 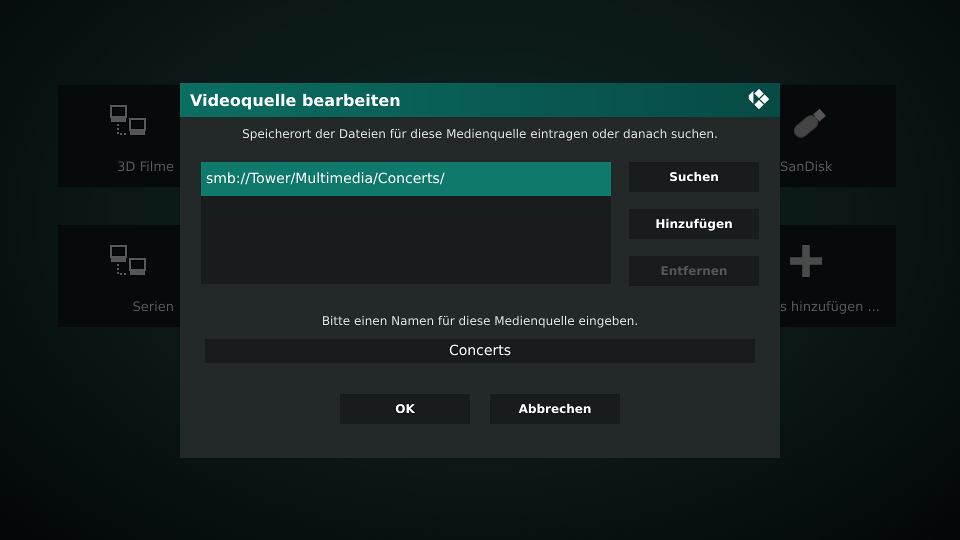 What do you see at coordinates (555, 409) in the screenshot?
I see `dialog-button: Abbrechen` at bounding box center [555, 409].